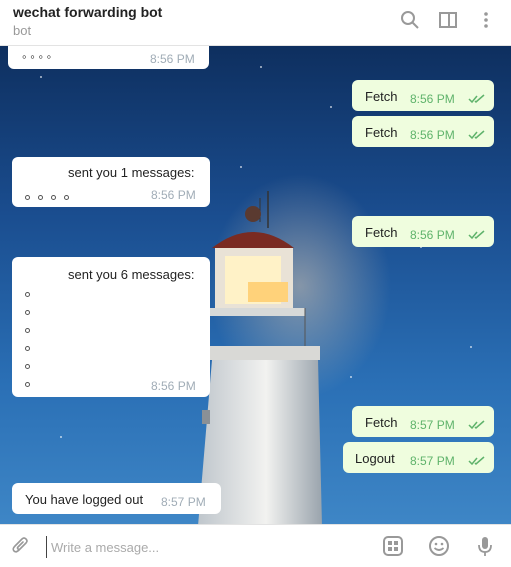  I want to click on incoming-message: You have logged out 8:57 PM, so click(116, 498).